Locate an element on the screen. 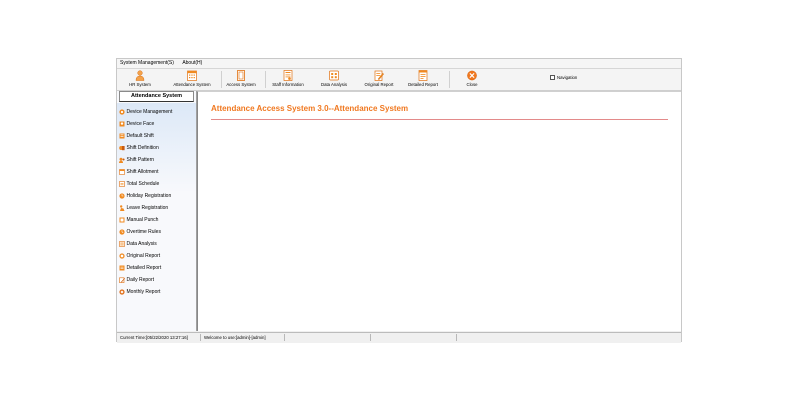 The height and width of the screenshot is (400, 800). shift-pattern-icon is located at coordinates (122, 160).